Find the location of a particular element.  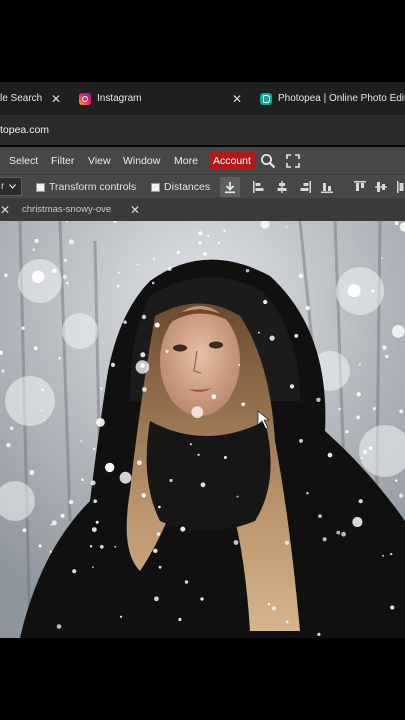

chevron-down-icon is located at coordinates (13, 186).